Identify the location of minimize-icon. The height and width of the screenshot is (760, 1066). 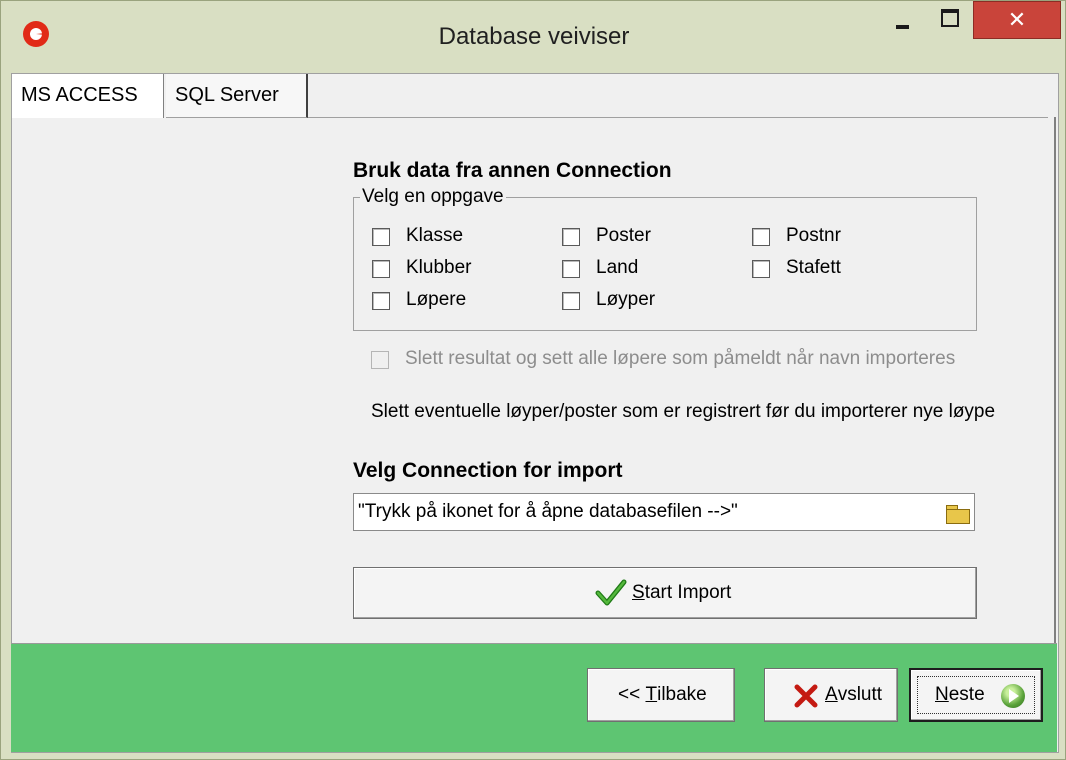
(902, 27).